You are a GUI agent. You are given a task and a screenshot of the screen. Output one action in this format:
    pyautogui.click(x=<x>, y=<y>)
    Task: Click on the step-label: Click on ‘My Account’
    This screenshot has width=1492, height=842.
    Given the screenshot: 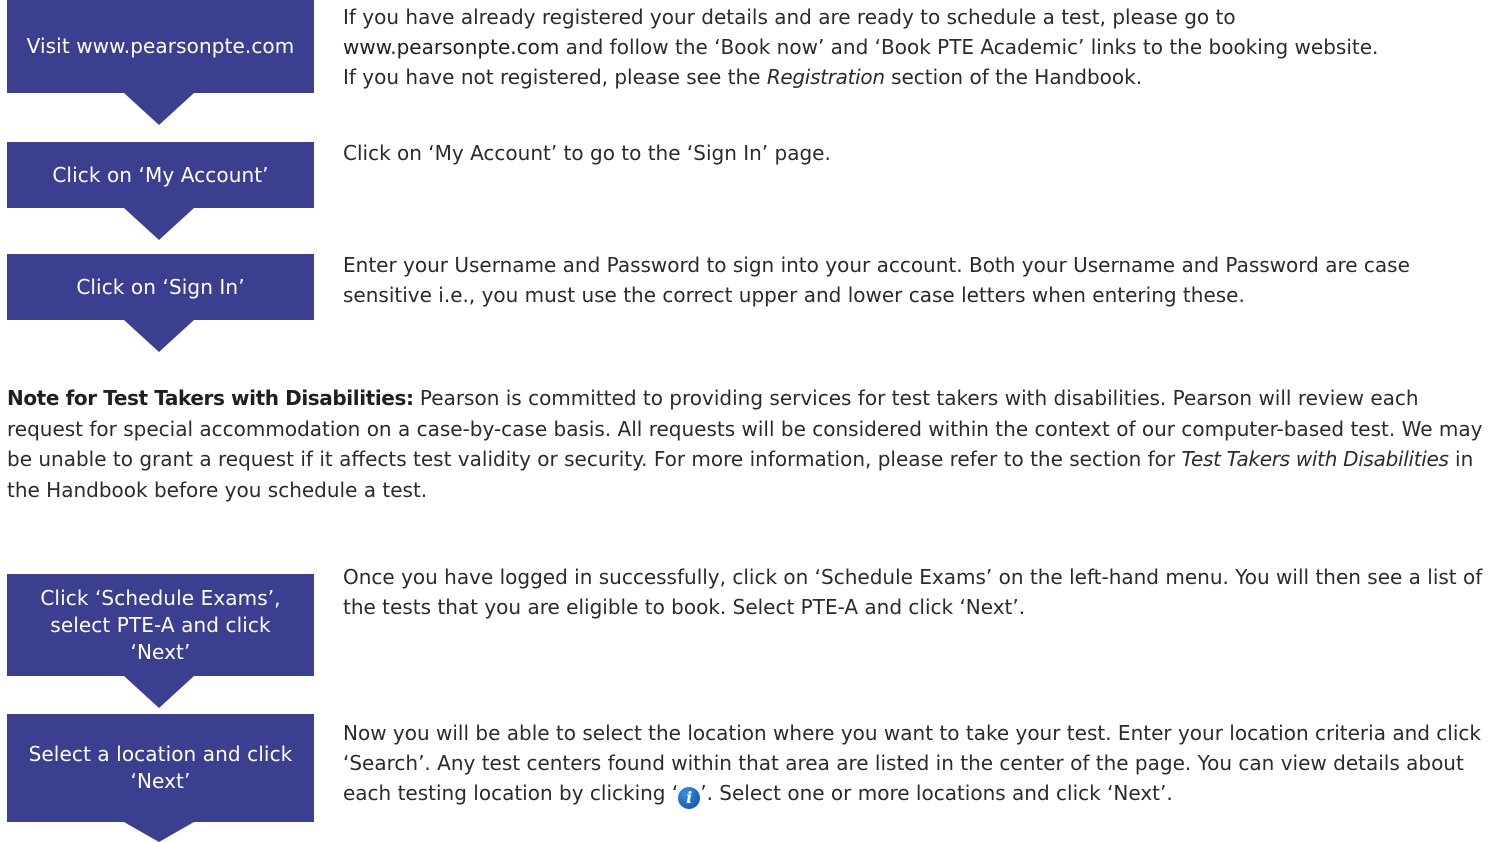 What is the action you would take?
    pyautogui.click(x=160, y=174)
    